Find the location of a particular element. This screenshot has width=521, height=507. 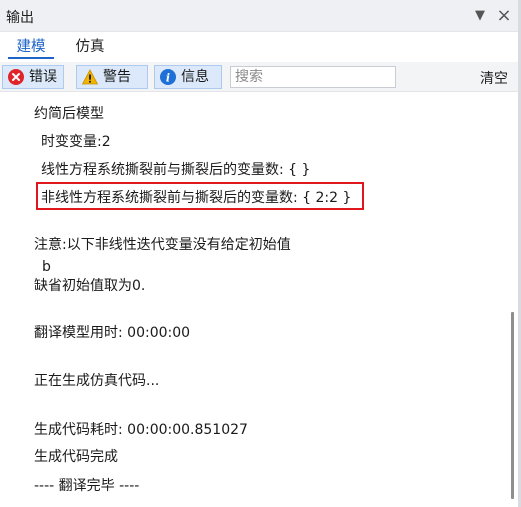

error-icon is located at coordinates (16, 77).